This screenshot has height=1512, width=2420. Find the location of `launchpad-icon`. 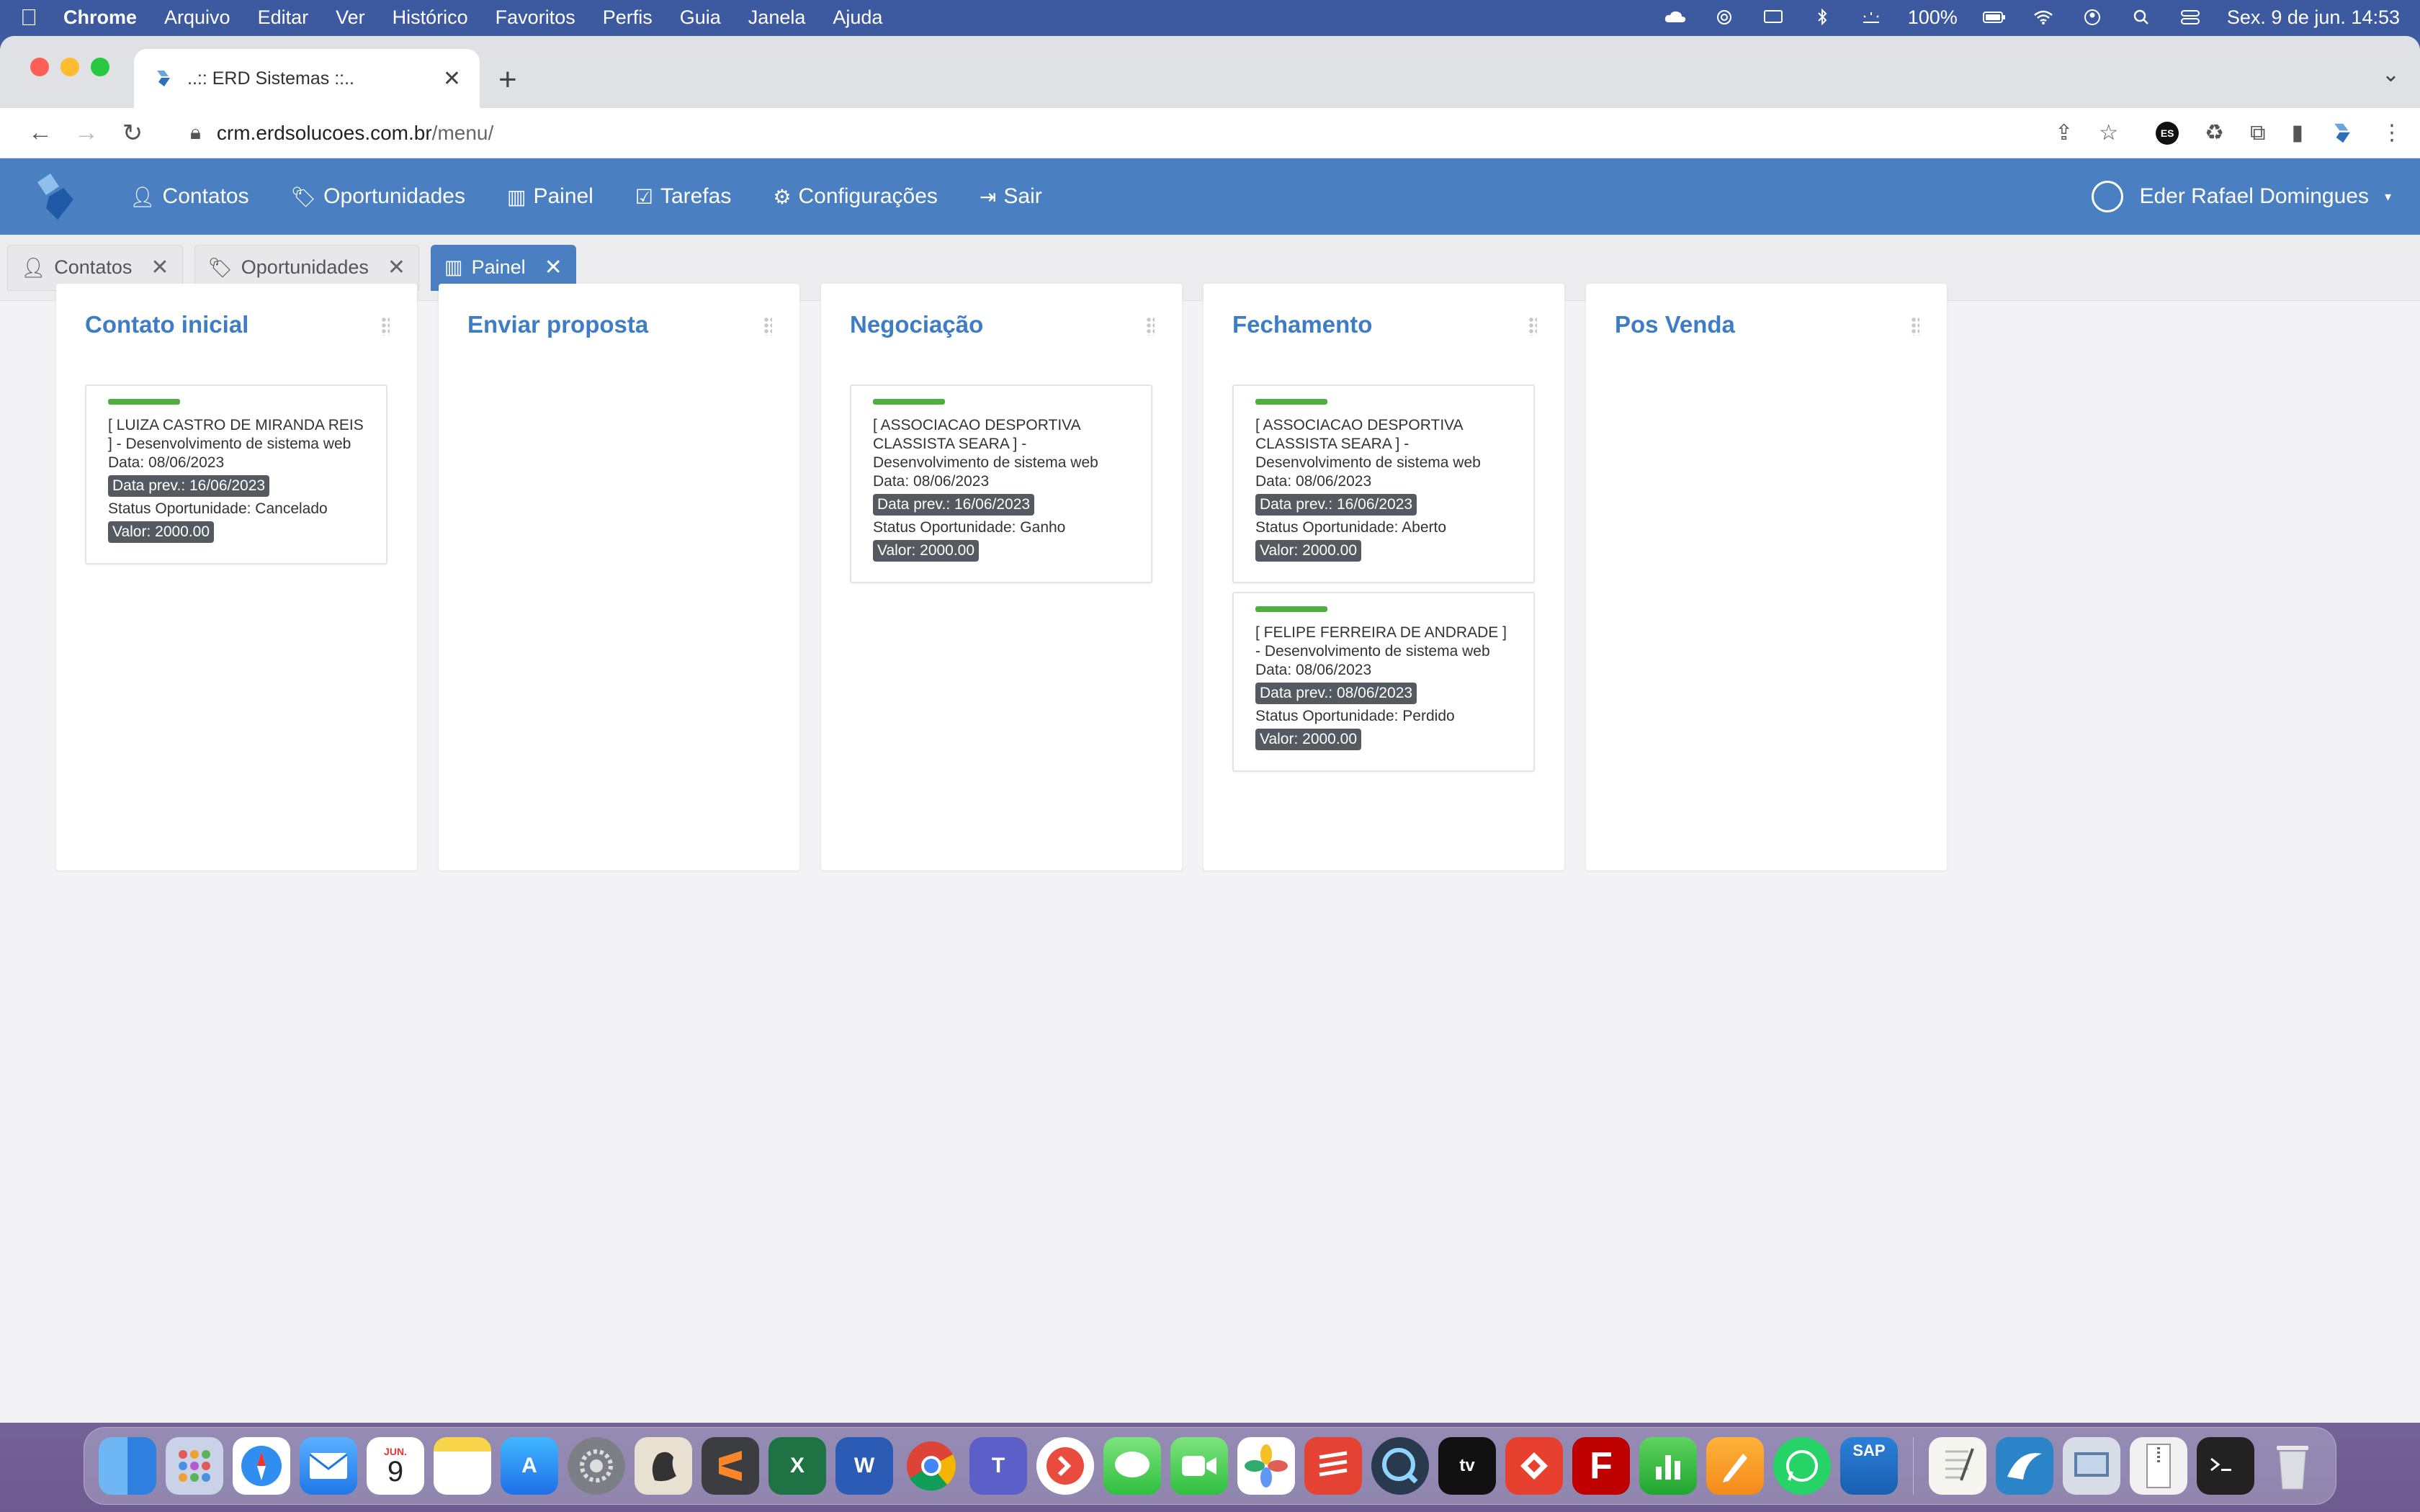

launchpad-icon is located at coordinates (194, 1466).